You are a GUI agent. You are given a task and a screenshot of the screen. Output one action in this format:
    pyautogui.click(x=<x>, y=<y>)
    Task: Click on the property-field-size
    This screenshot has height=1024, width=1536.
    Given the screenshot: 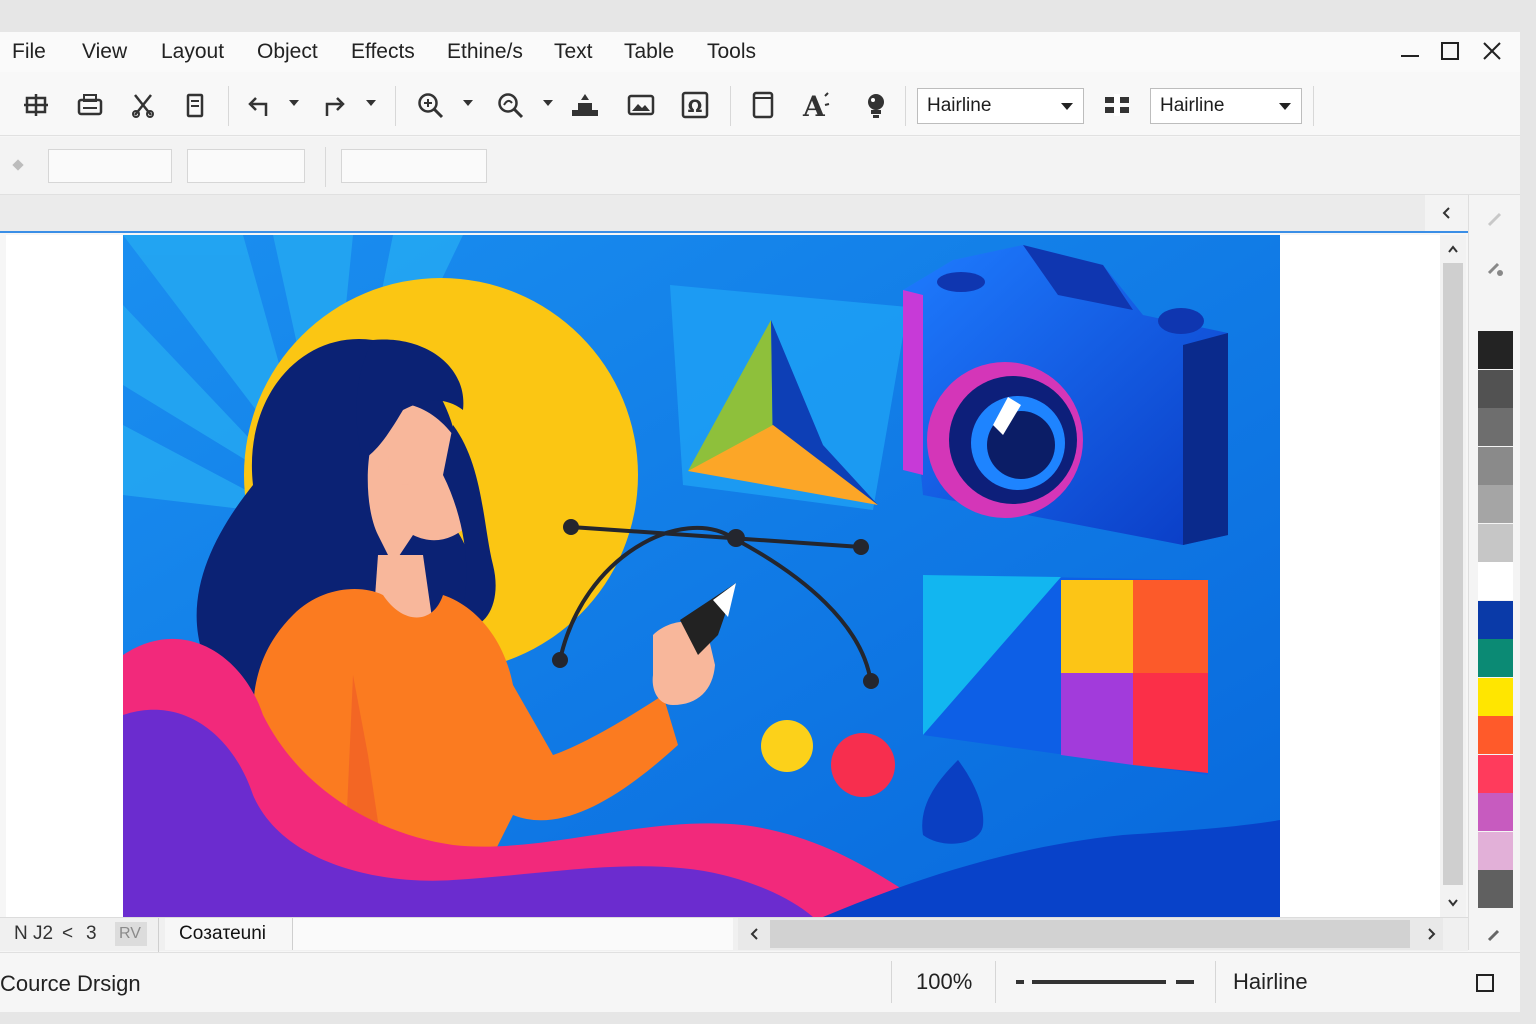 What is the action you would take?
    pyautogui.click(x=414, y=166)
    